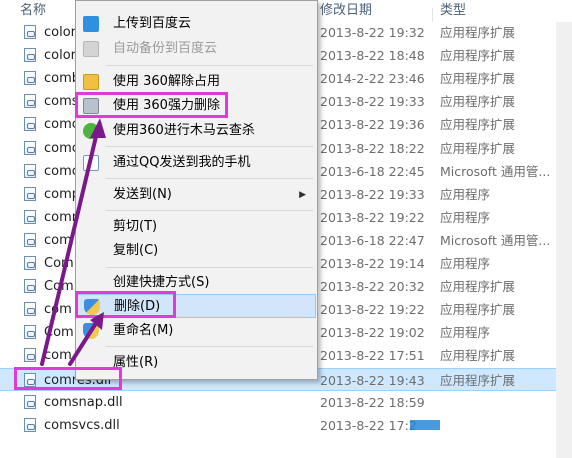 This screenshot has width=572, height=458. I want to click on watermark, so click(425, 425).